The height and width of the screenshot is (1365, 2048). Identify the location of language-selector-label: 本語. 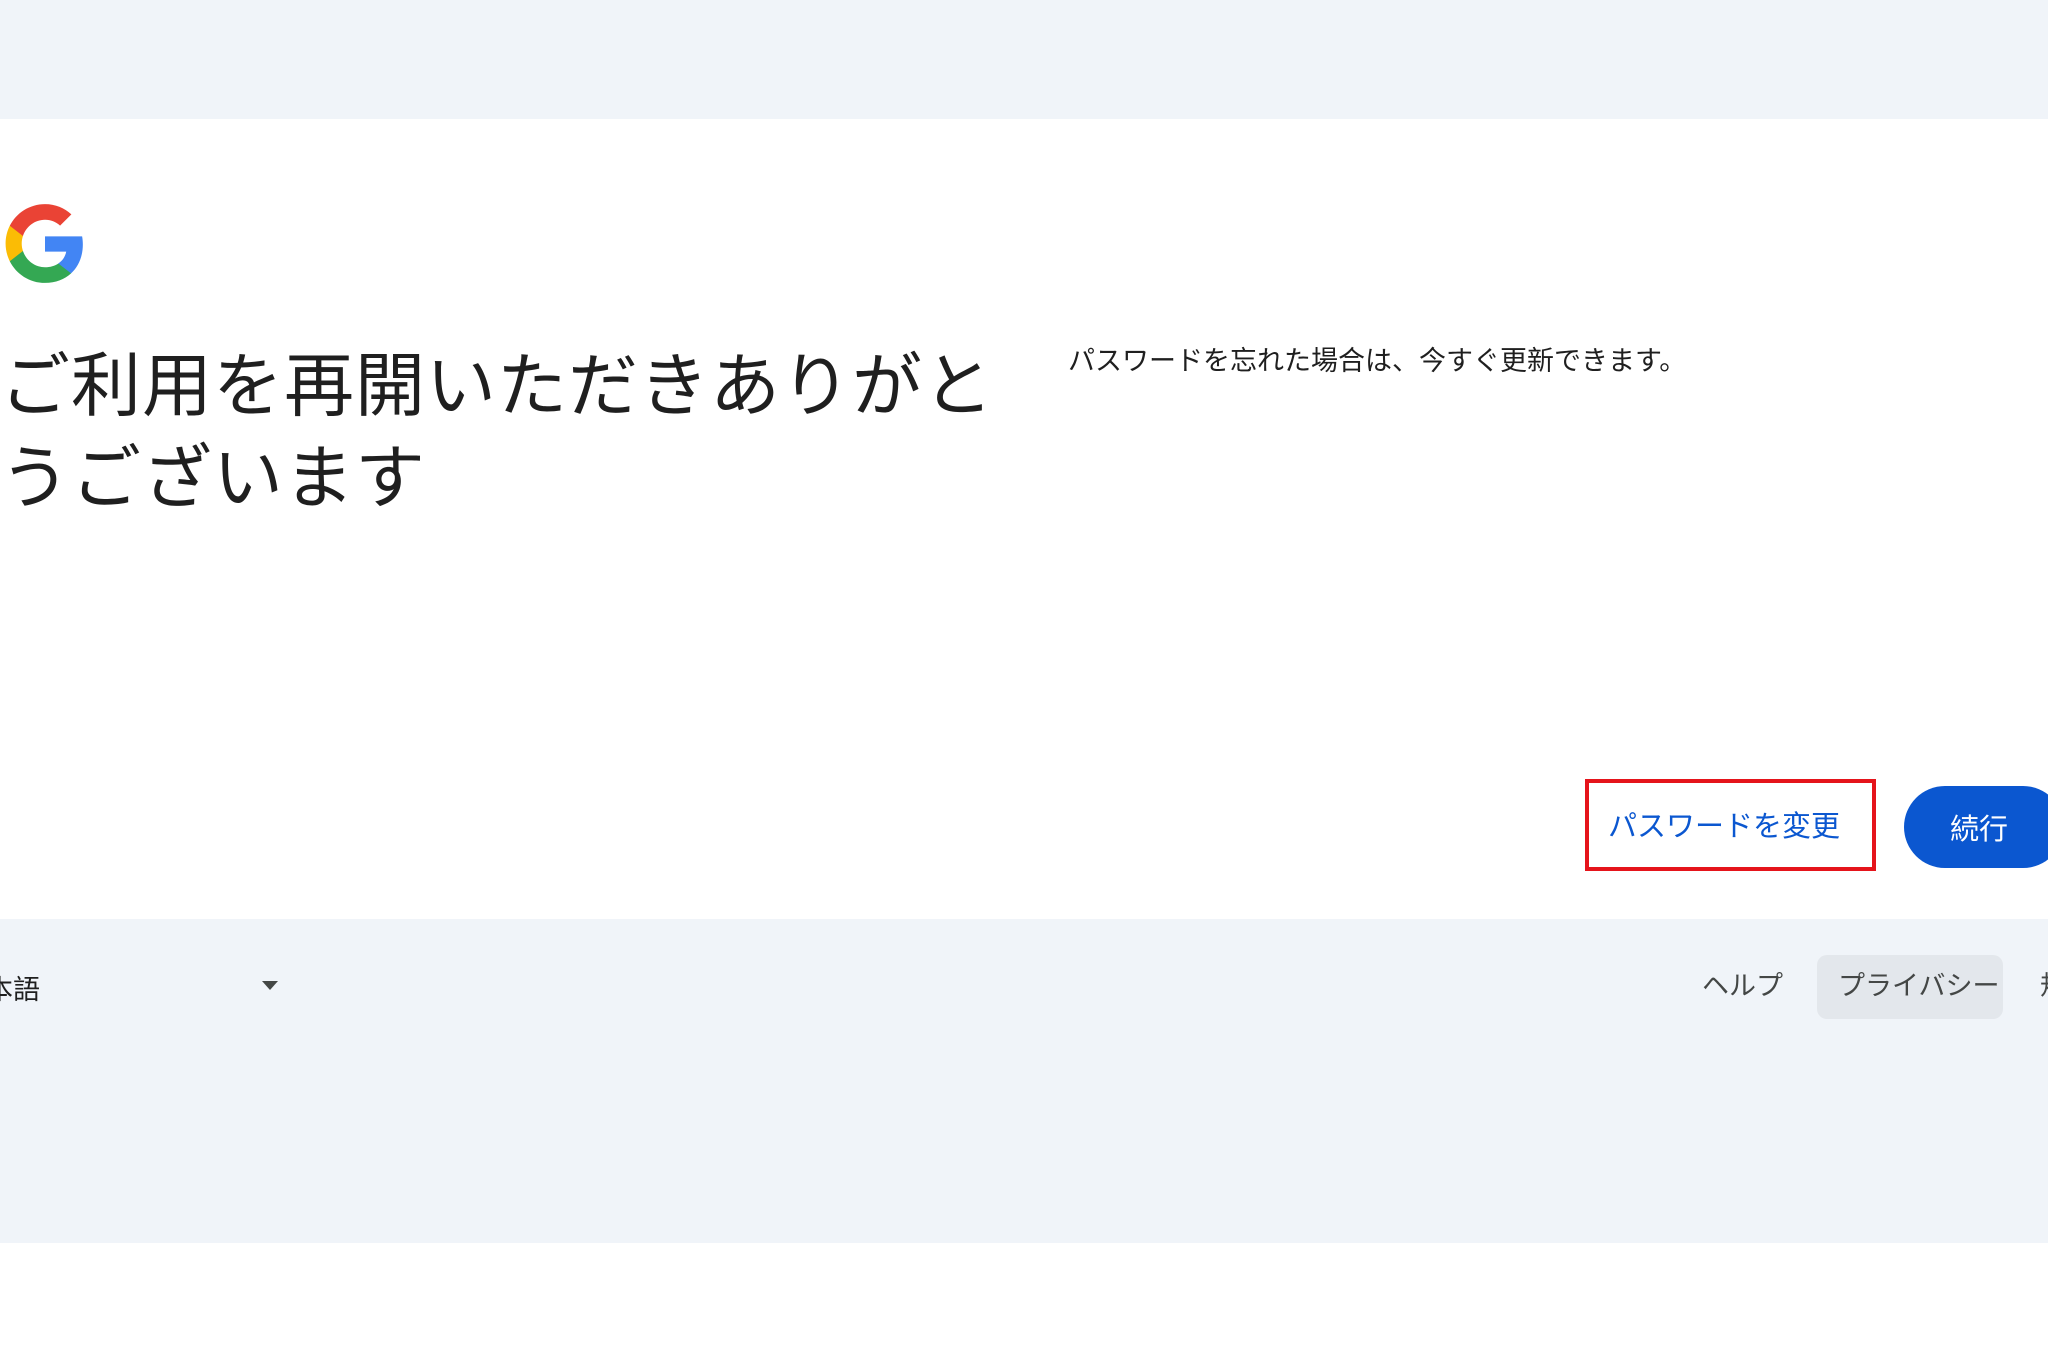
(20, 990).